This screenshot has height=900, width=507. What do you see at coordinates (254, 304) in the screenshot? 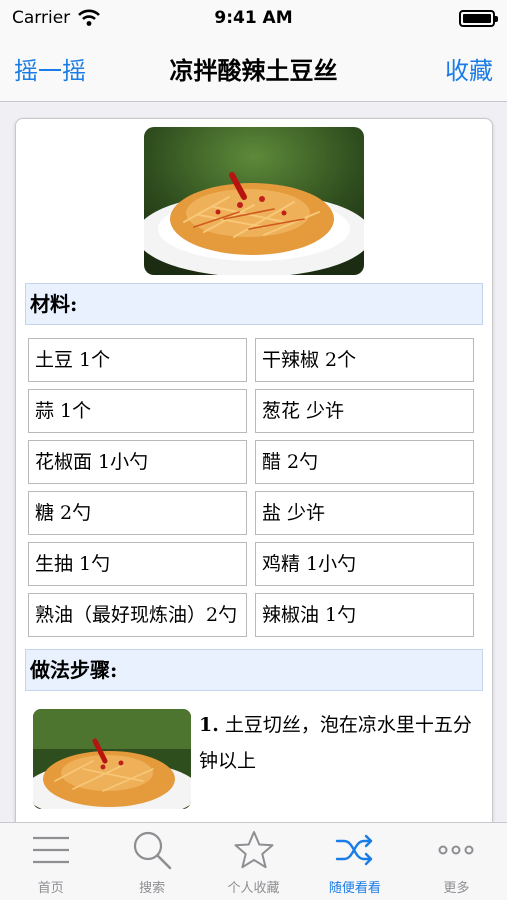
I see `ingredients-heading: 材料:` at bounding box center [254, 304].